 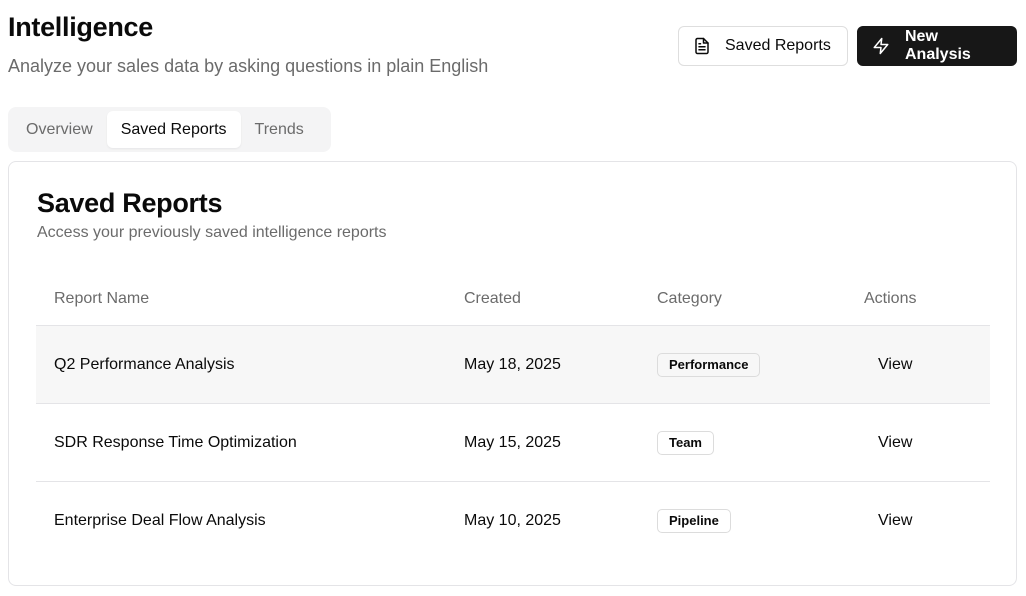 What do you see at coordinates (927, 299) in the screenshot?
I see `column-header-actions: Actions` at bounding box center [927, 299].